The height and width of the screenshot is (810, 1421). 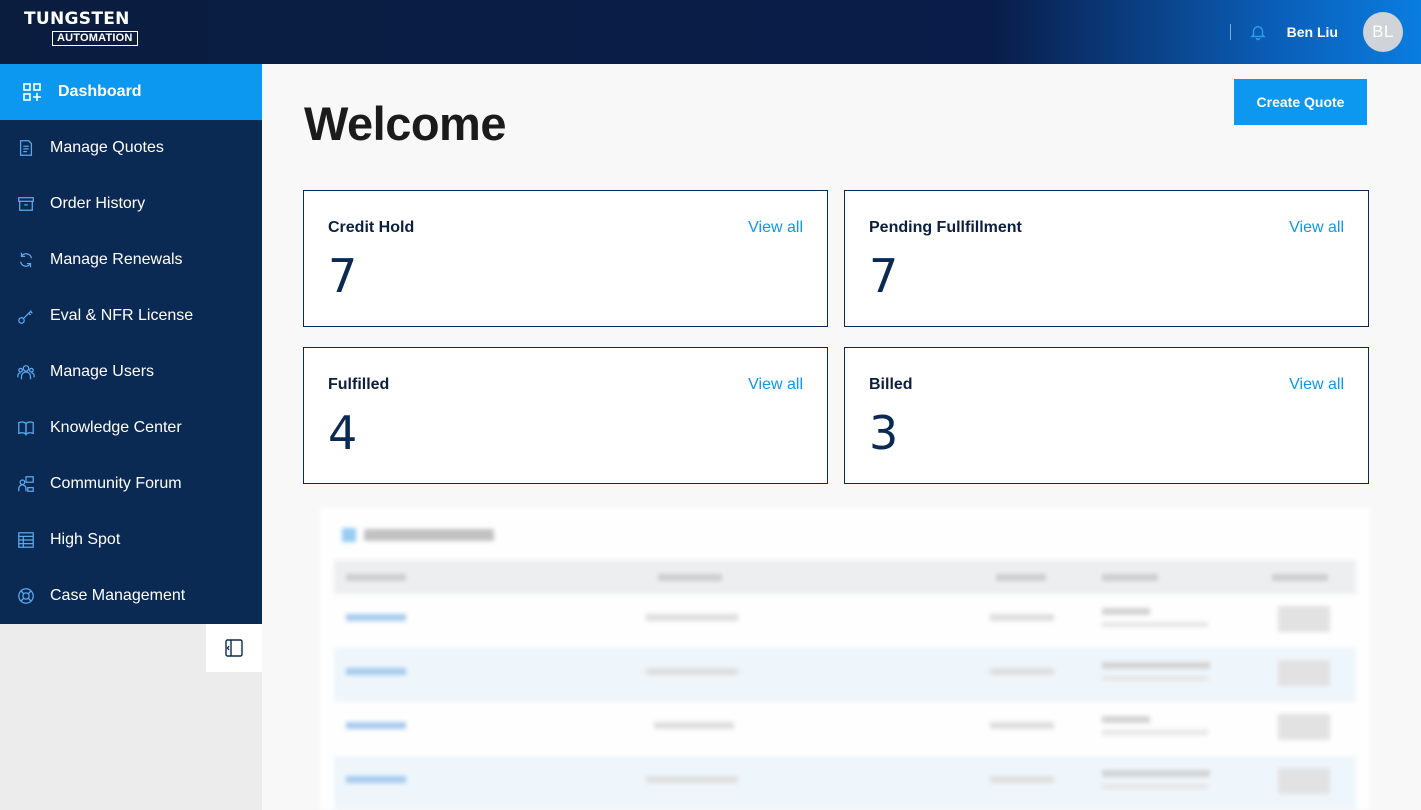 I want to click on sidebar-item-eval-nfr-license: Eval & NFR License, so click(x=131, y=316).